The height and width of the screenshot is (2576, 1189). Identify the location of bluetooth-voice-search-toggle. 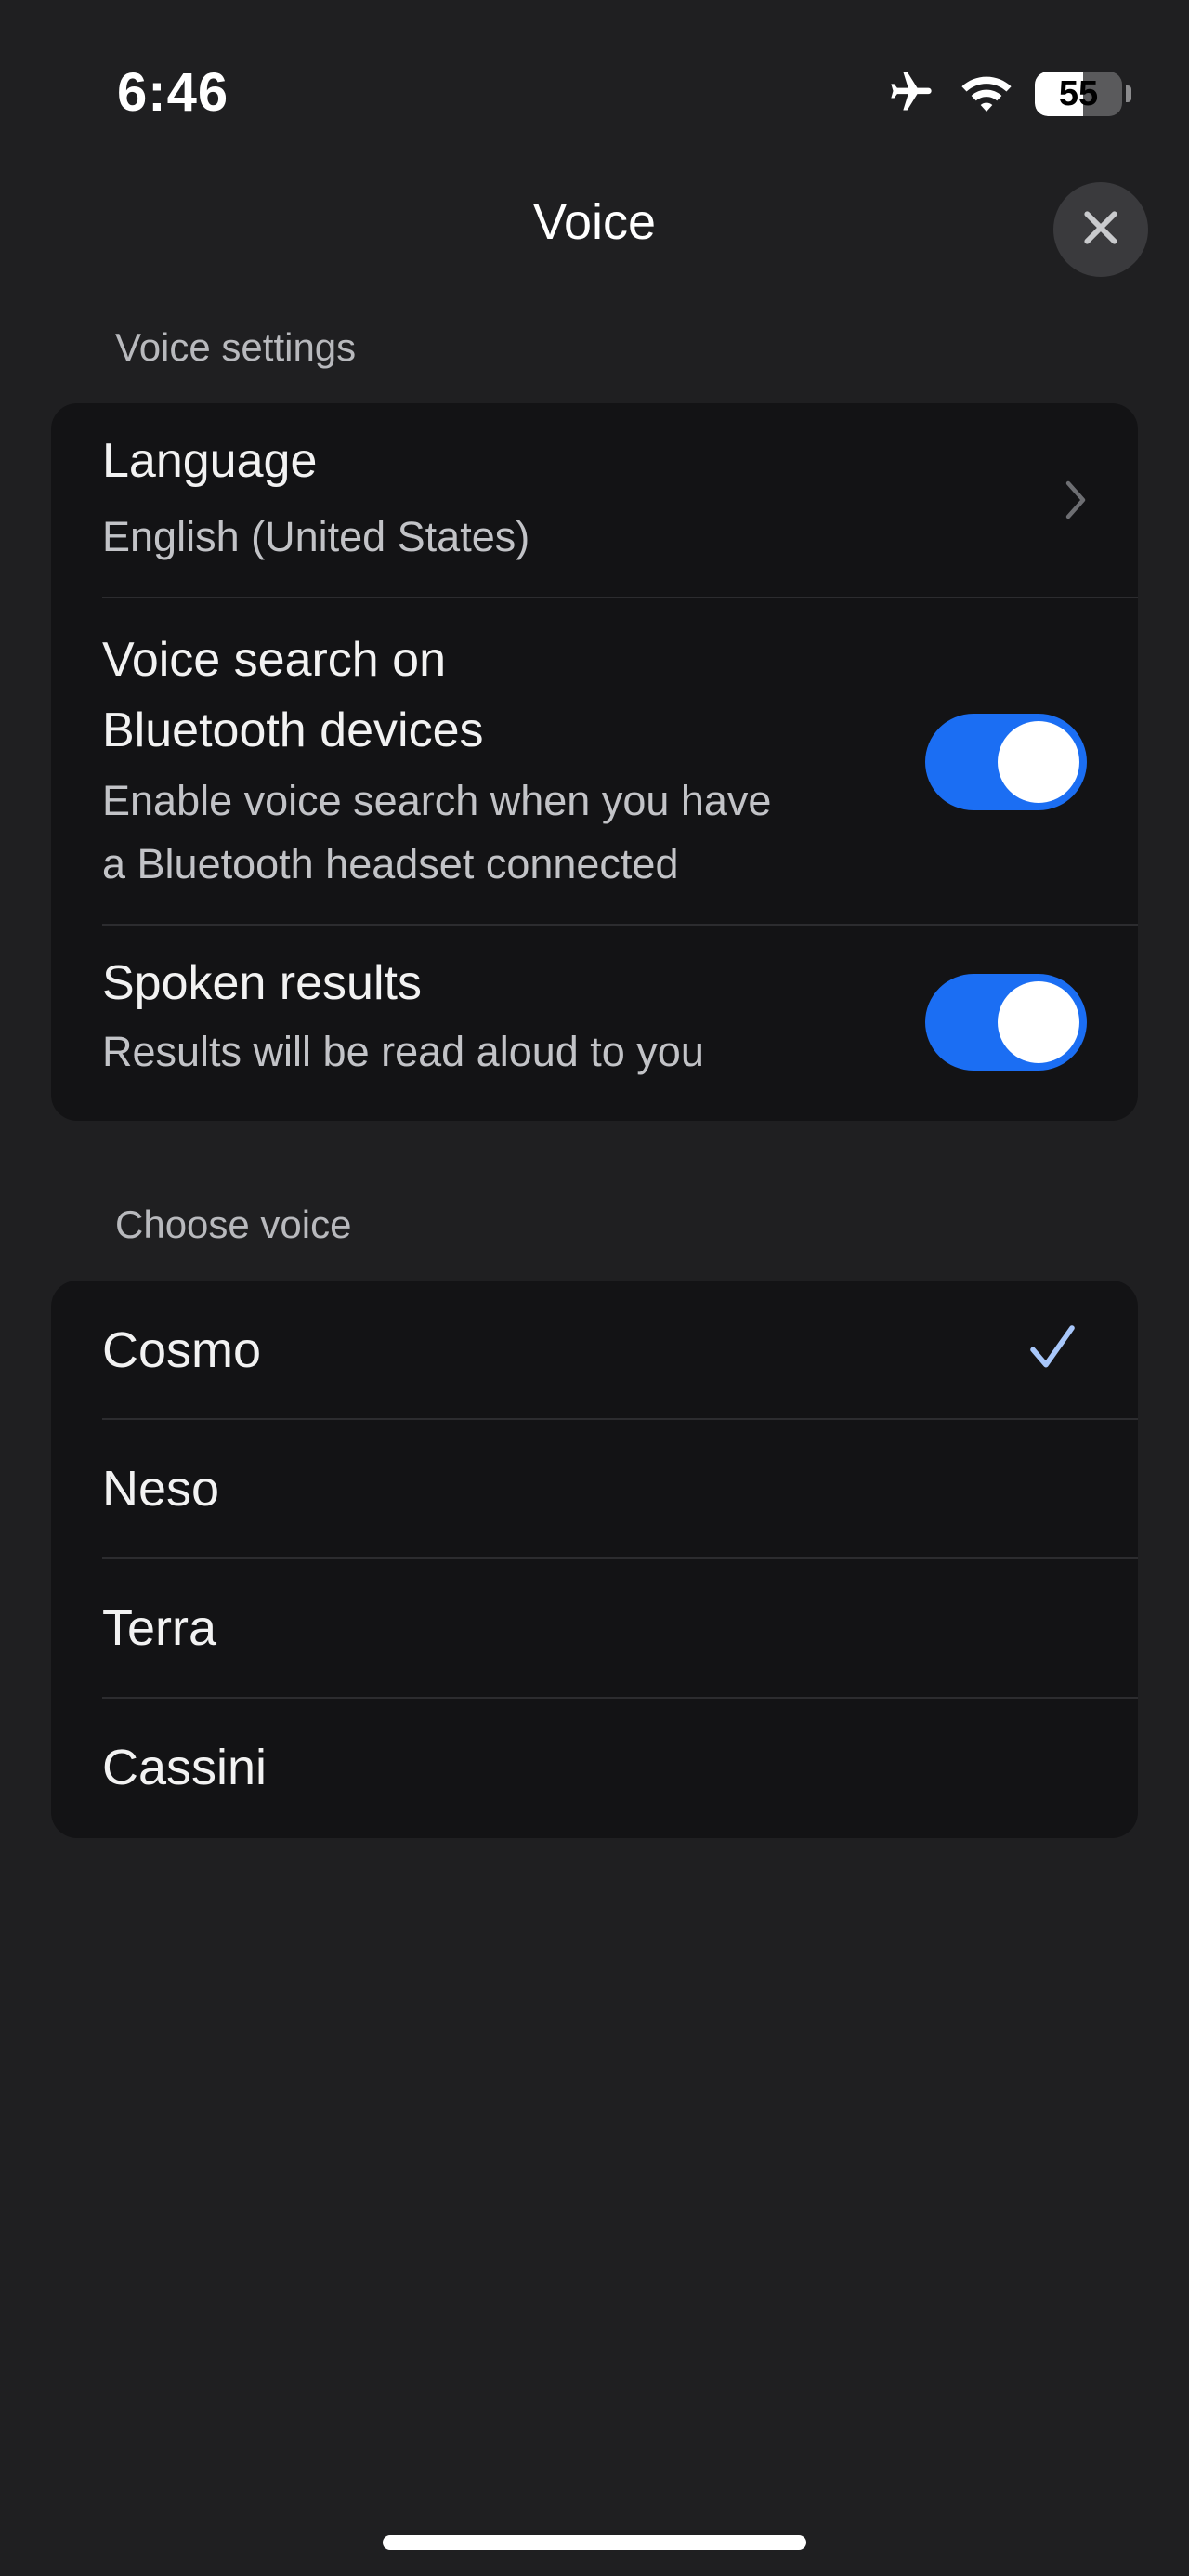
(1006, 762).